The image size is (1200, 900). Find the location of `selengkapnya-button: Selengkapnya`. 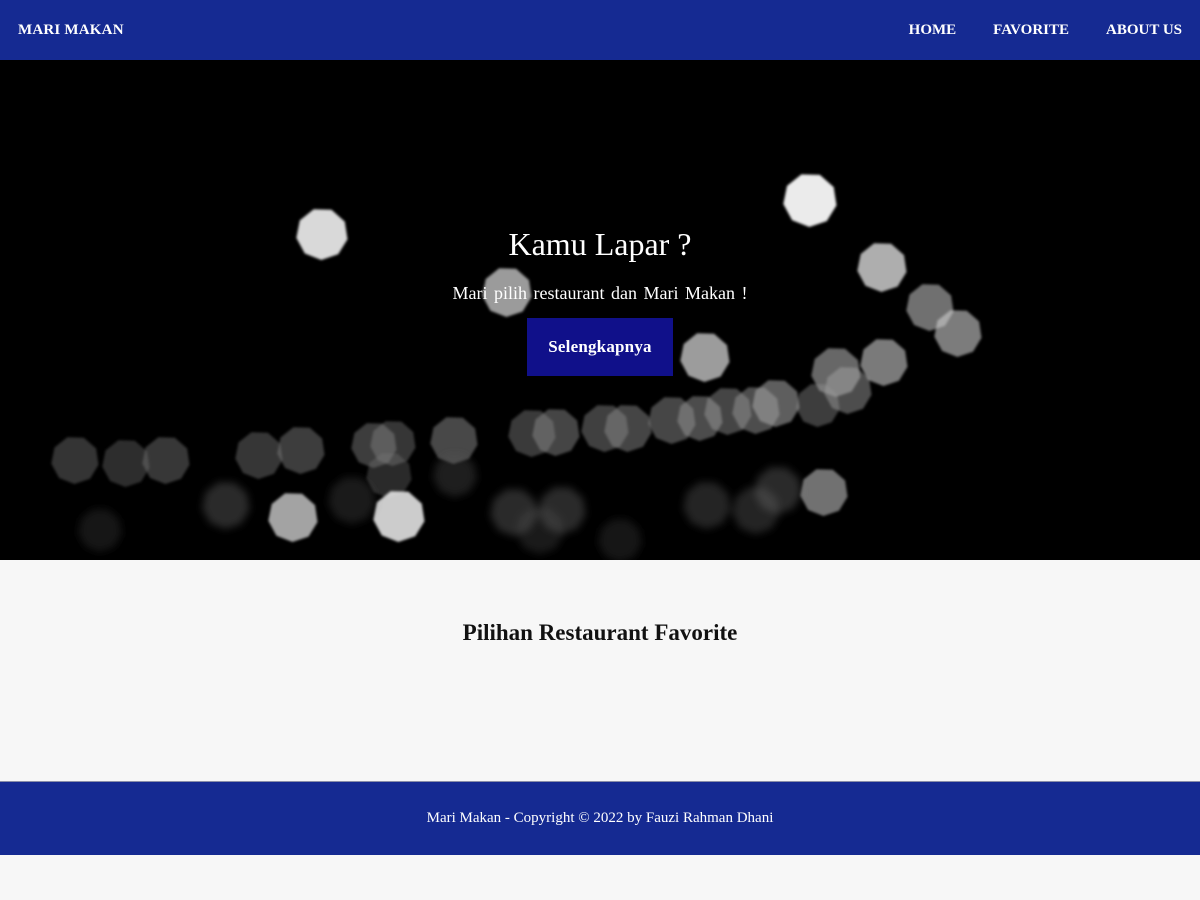

selengkapnya-button: Selengkapnya is located at coordinates (600, 347).